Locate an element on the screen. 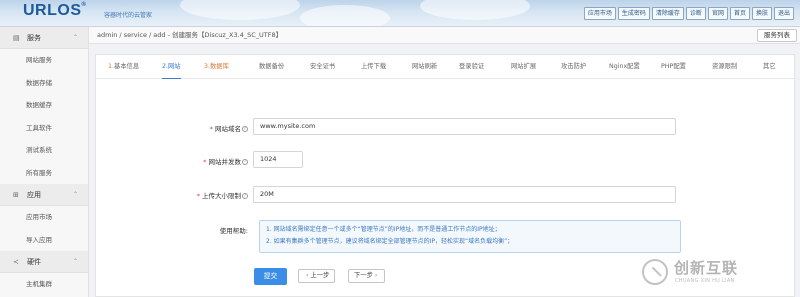  concurrency-label-text: 网站并发数 is located at coordinates (225, 162).